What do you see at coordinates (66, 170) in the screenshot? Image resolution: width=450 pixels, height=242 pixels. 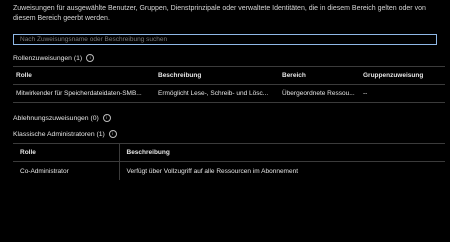 I see `admin-role-cell: Co-Administrator` at bounding box center [66, 170].